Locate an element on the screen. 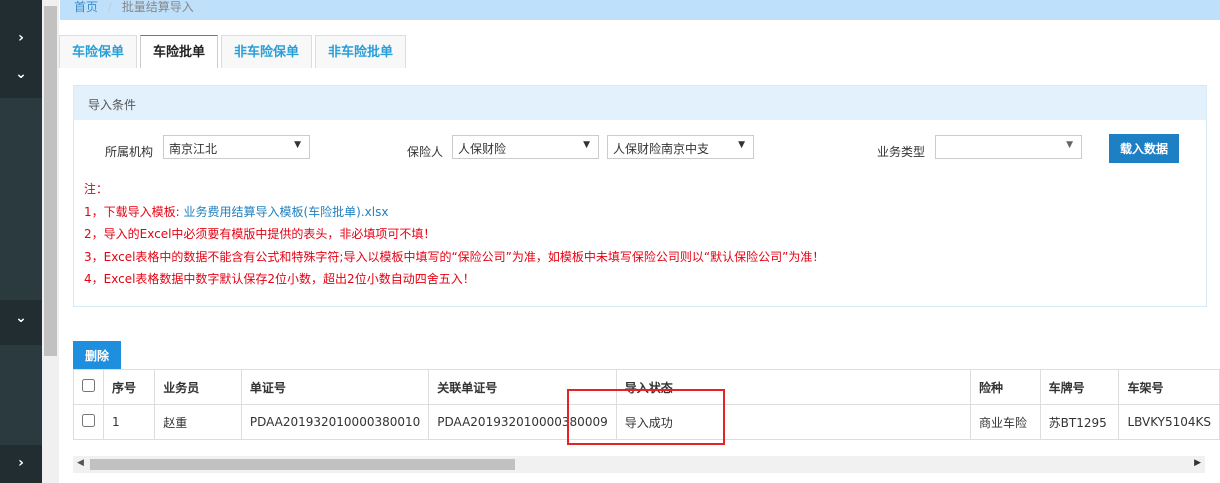  breadcrumb-home: 首页 is located at coordinates (86, 7).